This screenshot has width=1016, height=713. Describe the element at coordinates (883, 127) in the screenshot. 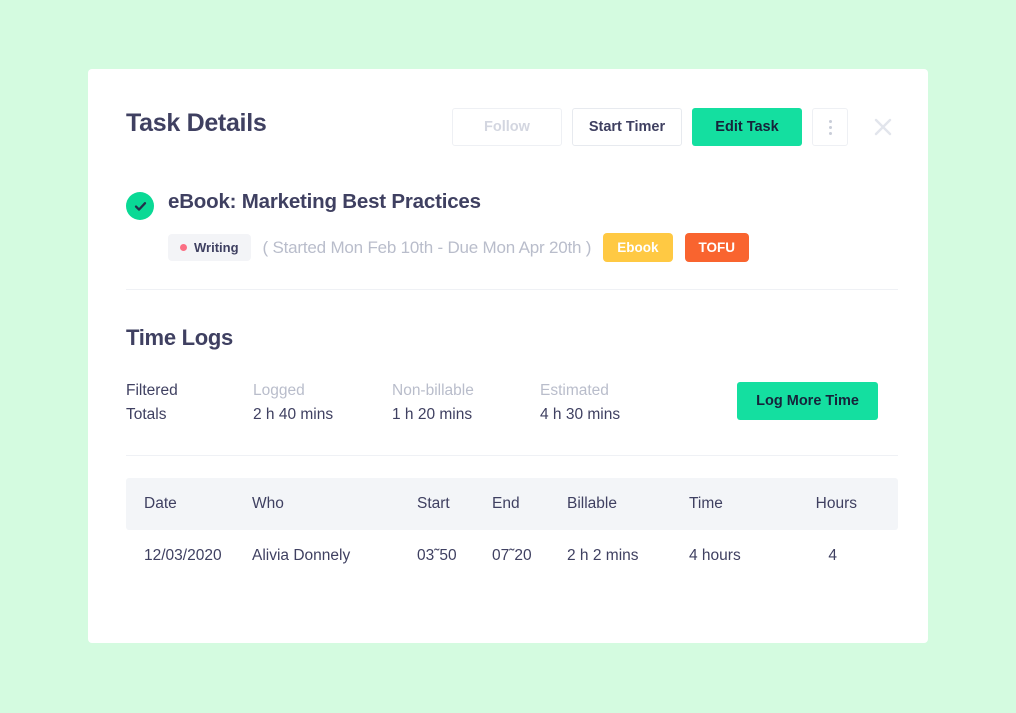

I see `close-icon` at that location.